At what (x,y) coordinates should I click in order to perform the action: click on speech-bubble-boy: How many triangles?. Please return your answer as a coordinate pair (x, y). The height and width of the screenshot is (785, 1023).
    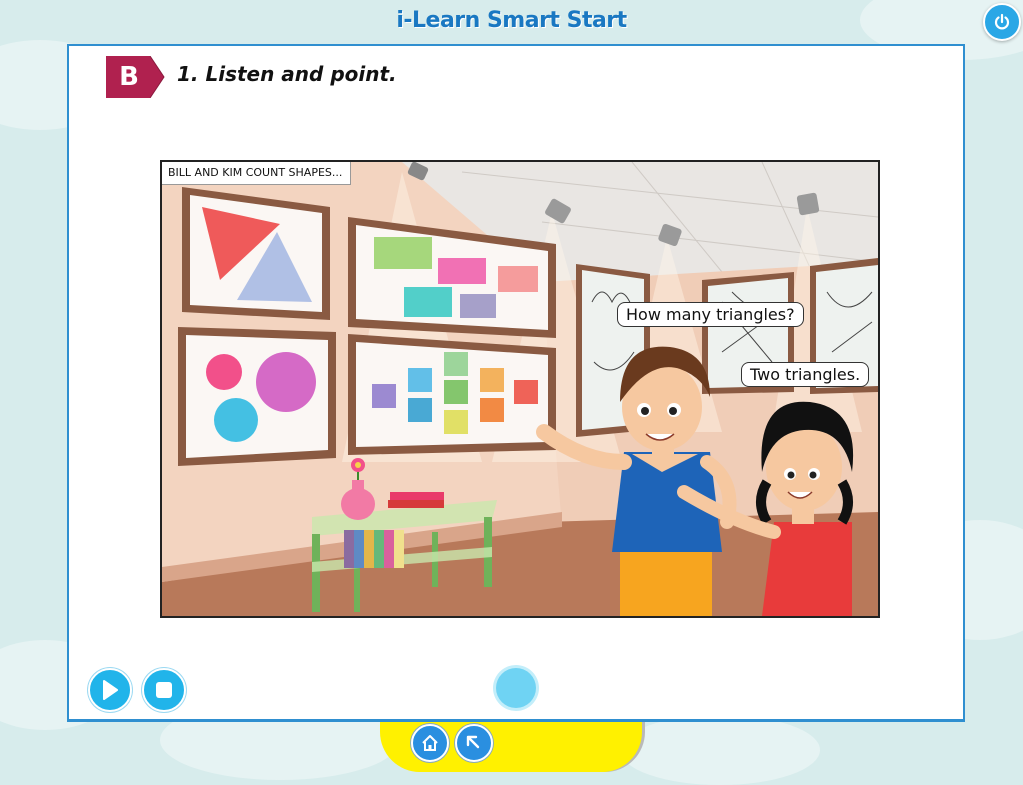
    Looking at the image, I should click on (710, 314).